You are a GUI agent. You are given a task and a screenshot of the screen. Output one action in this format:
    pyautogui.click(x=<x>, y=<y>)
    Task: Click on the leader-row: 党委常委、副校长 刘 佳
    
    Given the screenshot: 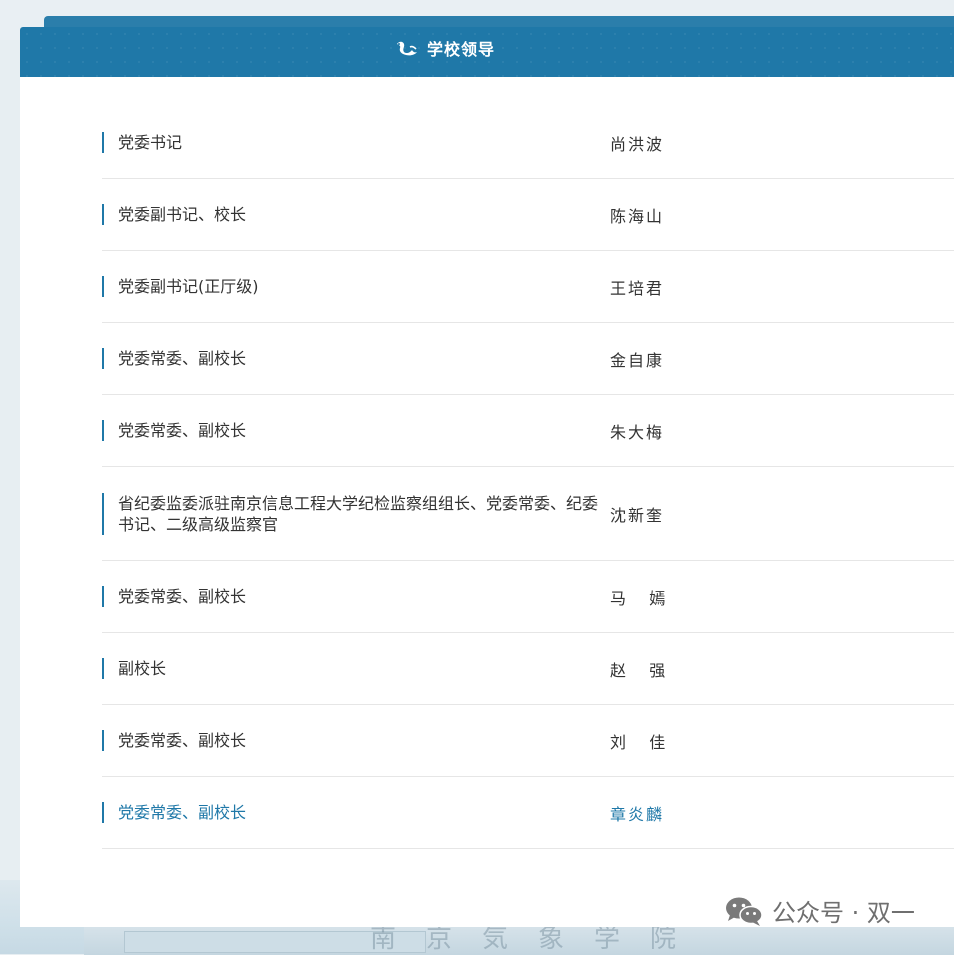 What is the action you would take?
    pyautogui.click(x=528, y=741)
    